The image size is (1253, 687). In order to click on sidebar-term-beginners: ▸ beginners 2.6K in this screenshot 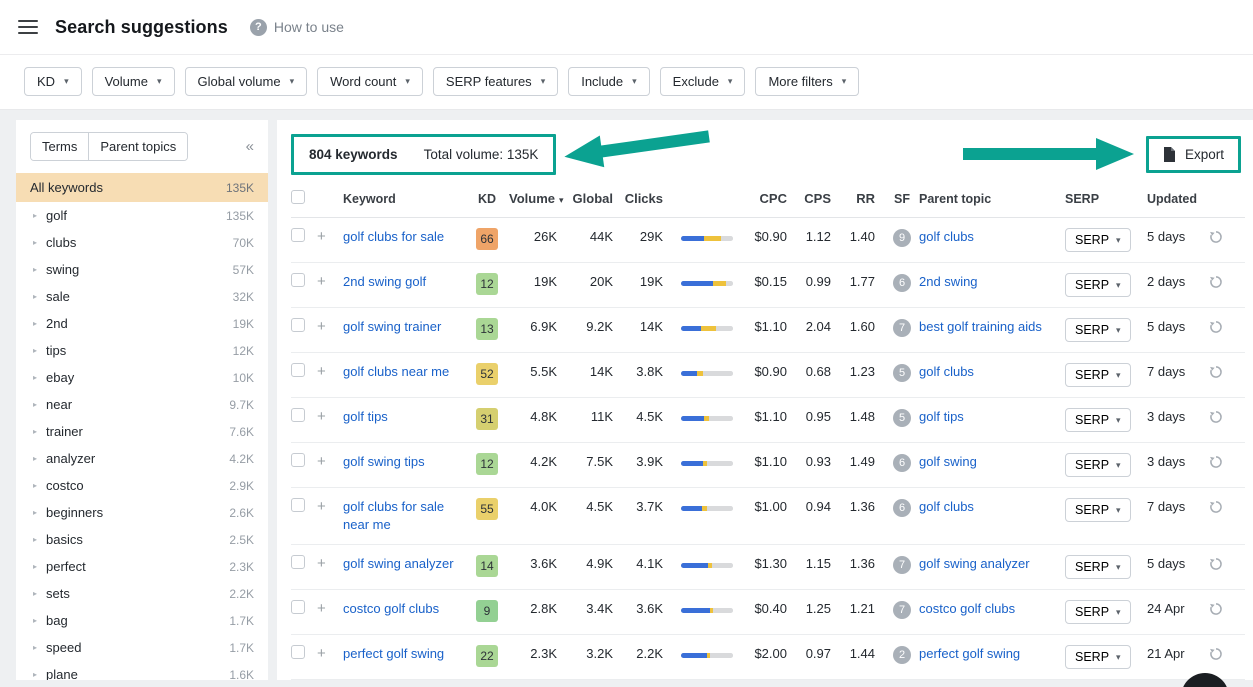, I will do `click(142, 512)`.